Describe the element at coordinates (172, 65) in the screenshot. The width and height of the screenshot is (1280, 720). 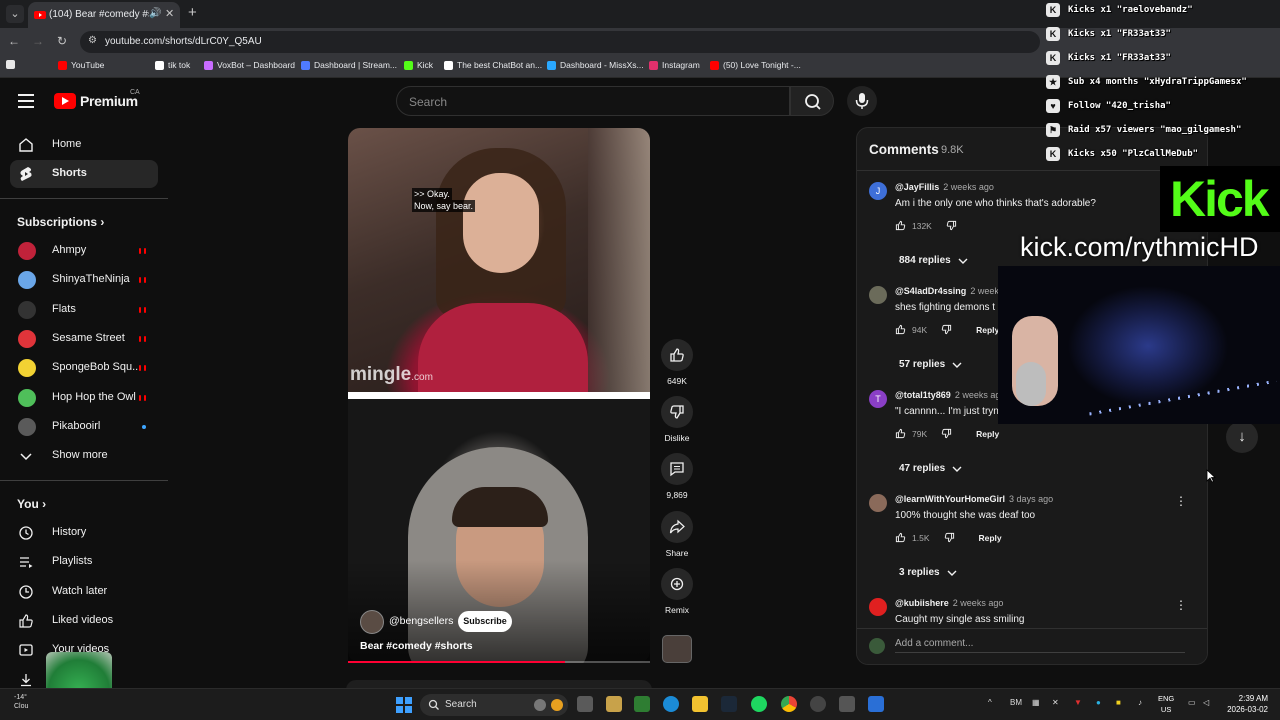
I see `bookmark-item: tik tok` at that location.